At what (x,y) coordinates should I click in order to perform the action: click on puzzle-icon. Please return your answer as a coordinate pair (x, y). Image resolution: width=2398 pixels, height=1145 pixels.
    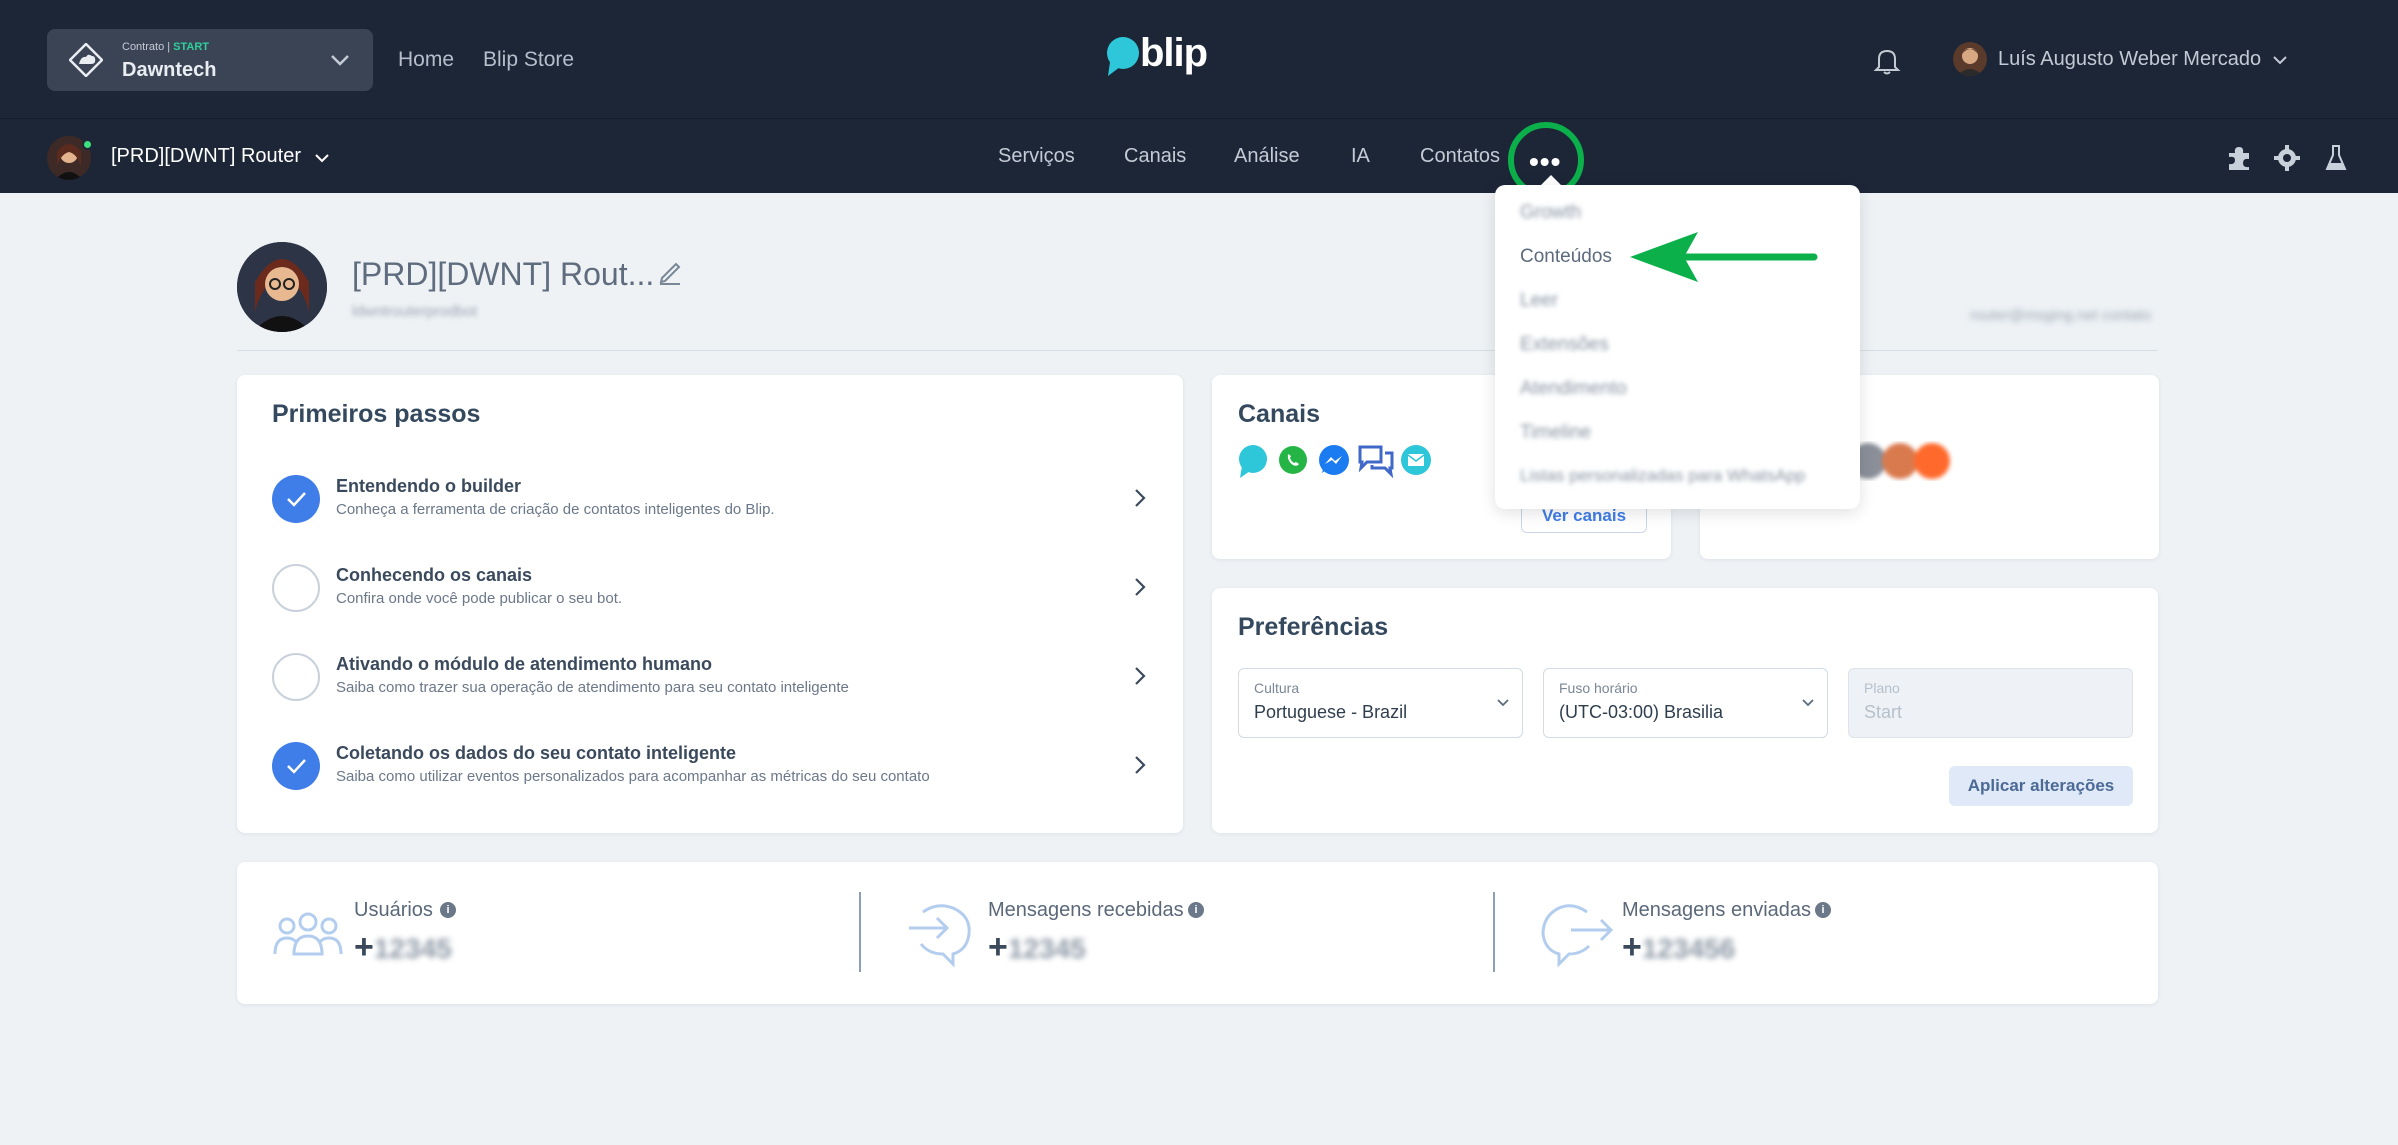
    Looking at the image, I should click on (2239, 158).